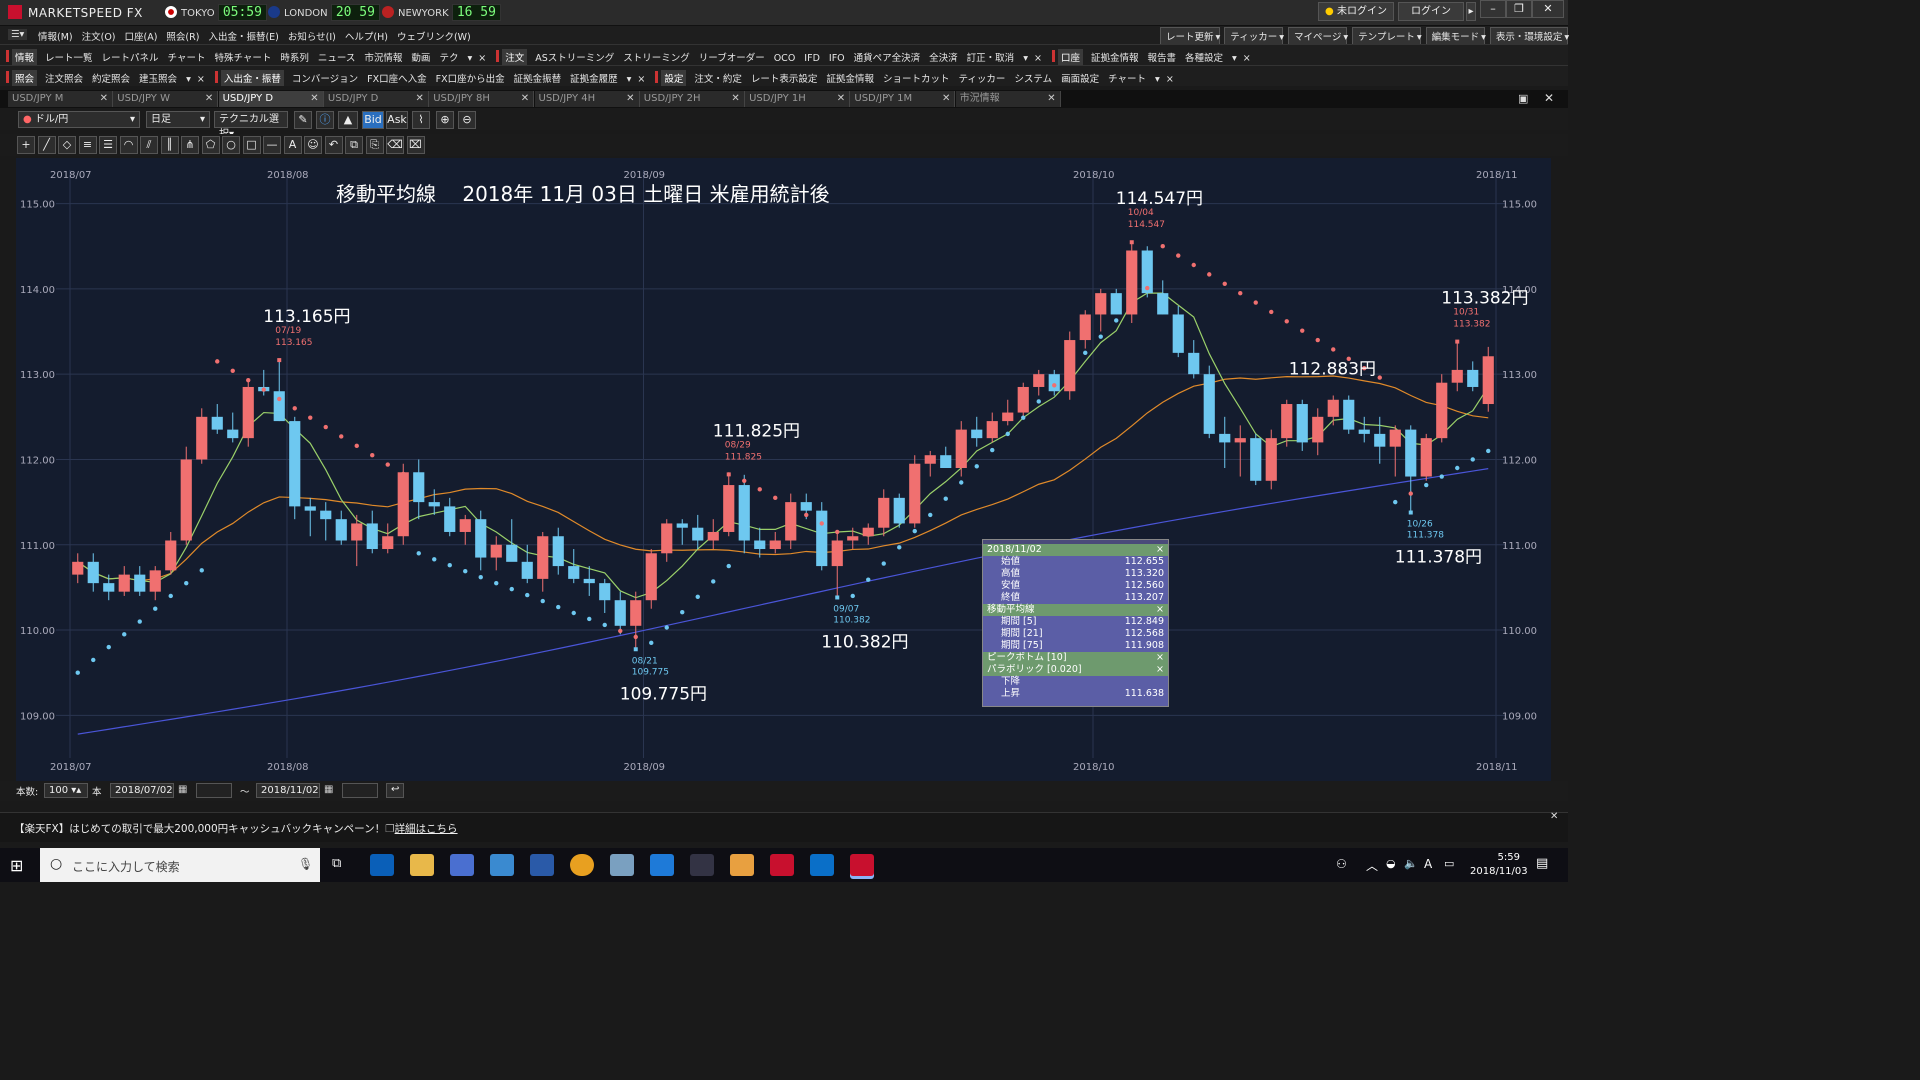  Describe the element at coordinates (482, 99) in the screenshot. I see `chart-tab: USD/JPY 8H ✕` at that location.